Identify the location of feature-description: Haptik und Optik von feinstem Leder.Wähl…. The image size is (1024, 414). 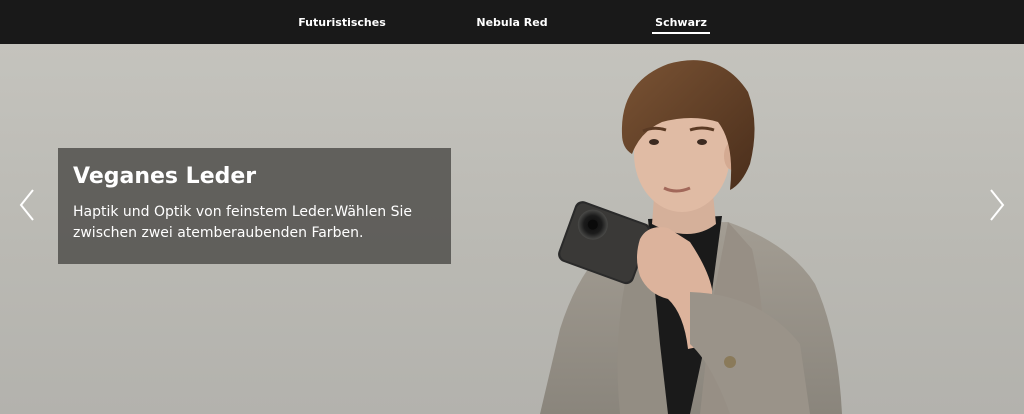
(243, 222).